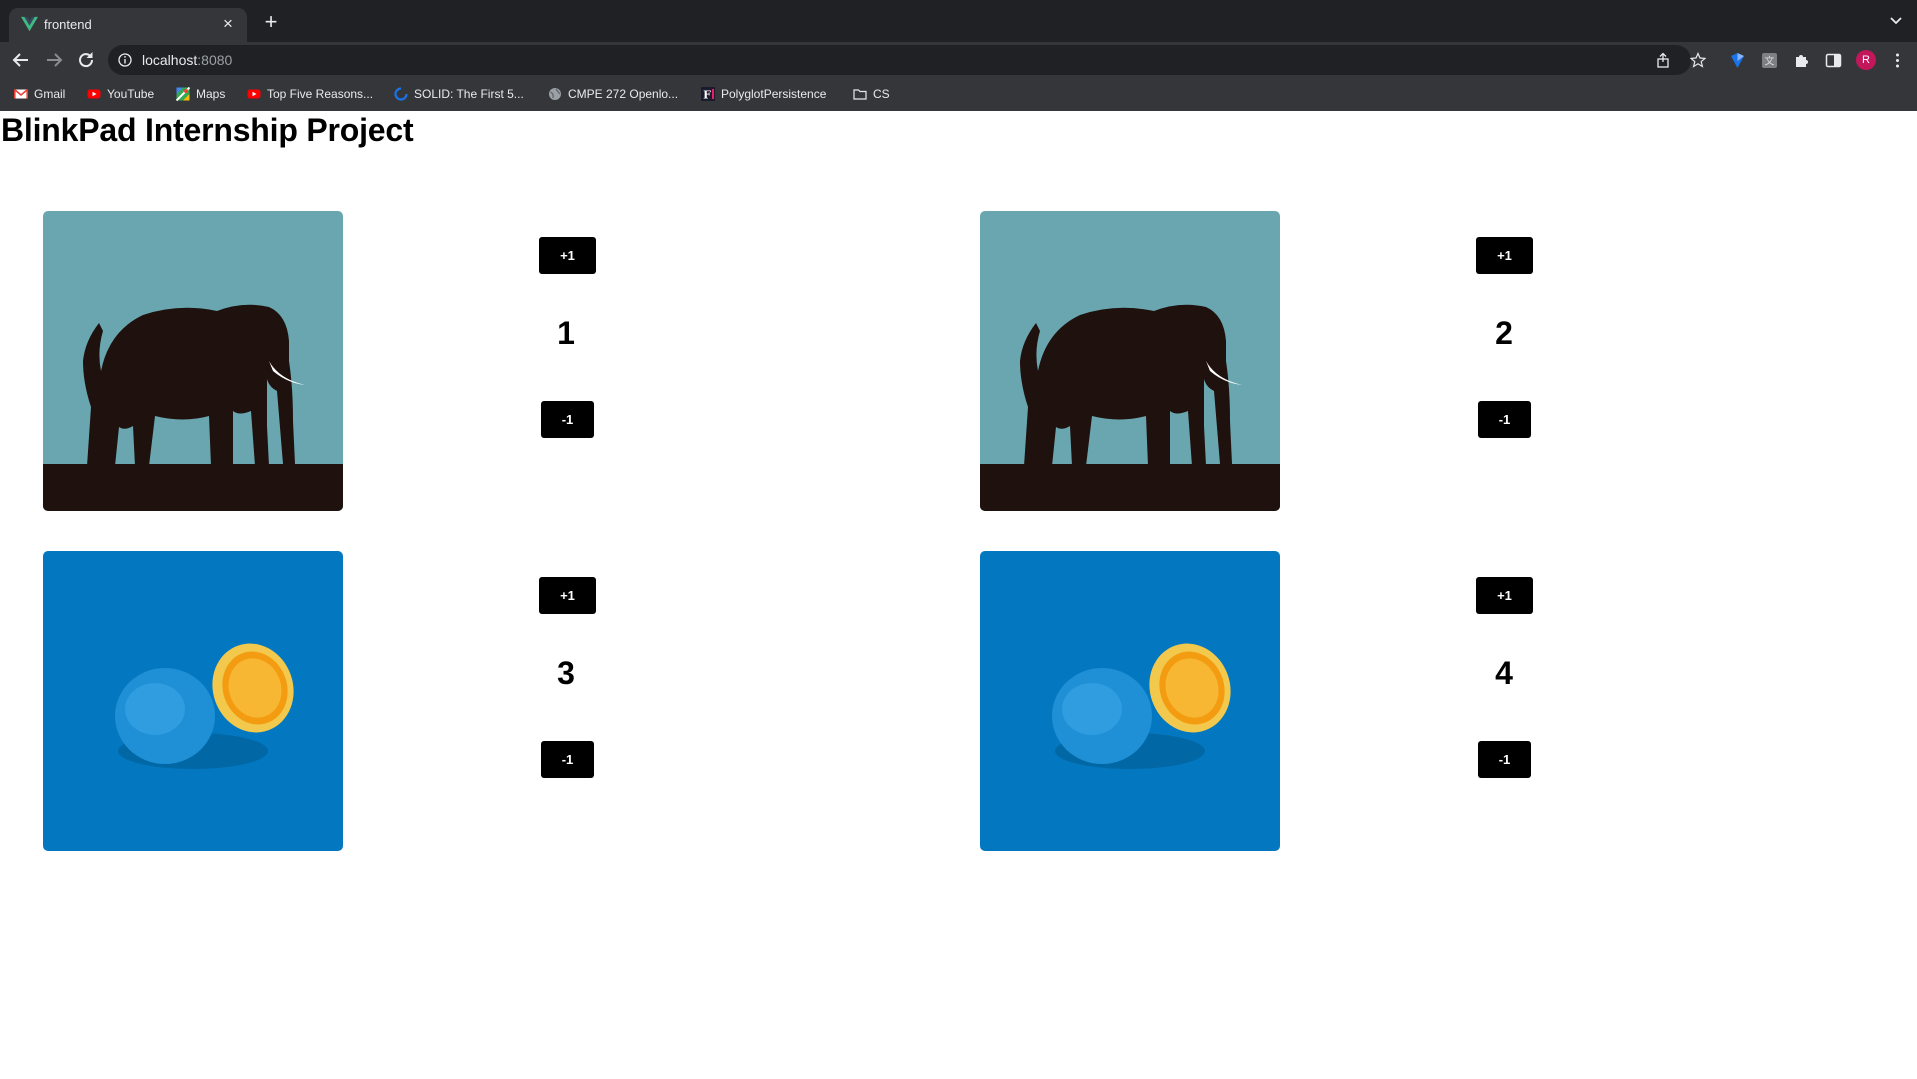 The image size is (1917, 1079). Describe the element at coordinates (200, 94) in the screenshot. I see `bookmark-maps: Maps` at that location.